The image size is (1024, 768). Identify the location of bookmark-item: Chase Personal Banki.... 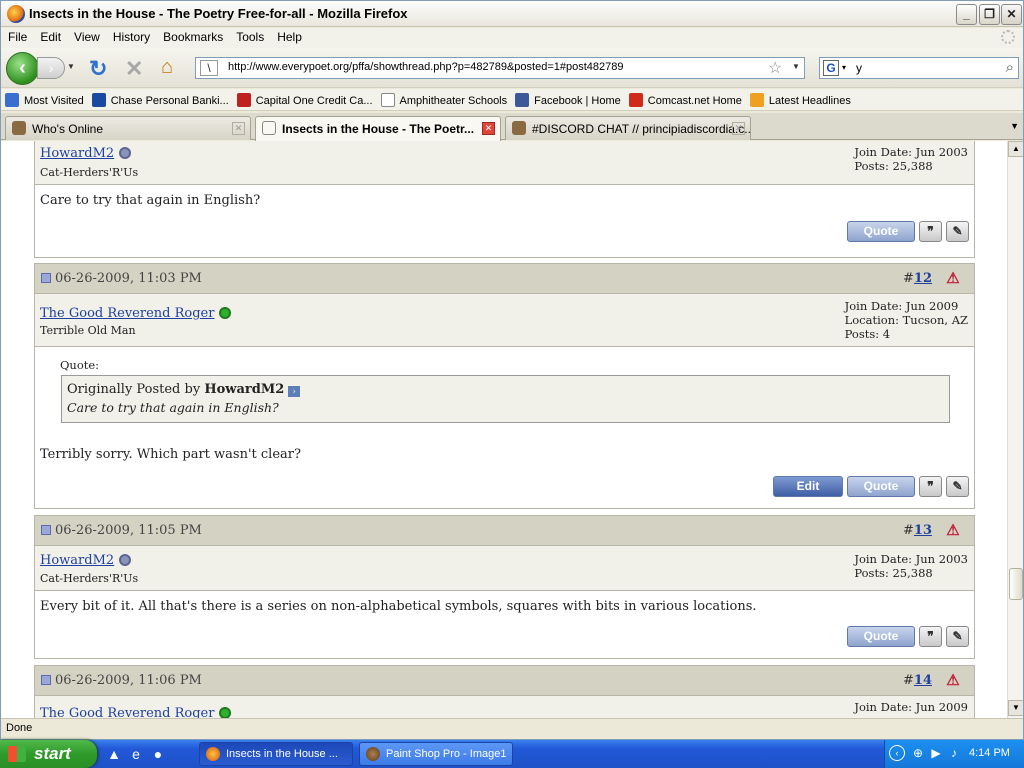
(160, 98).